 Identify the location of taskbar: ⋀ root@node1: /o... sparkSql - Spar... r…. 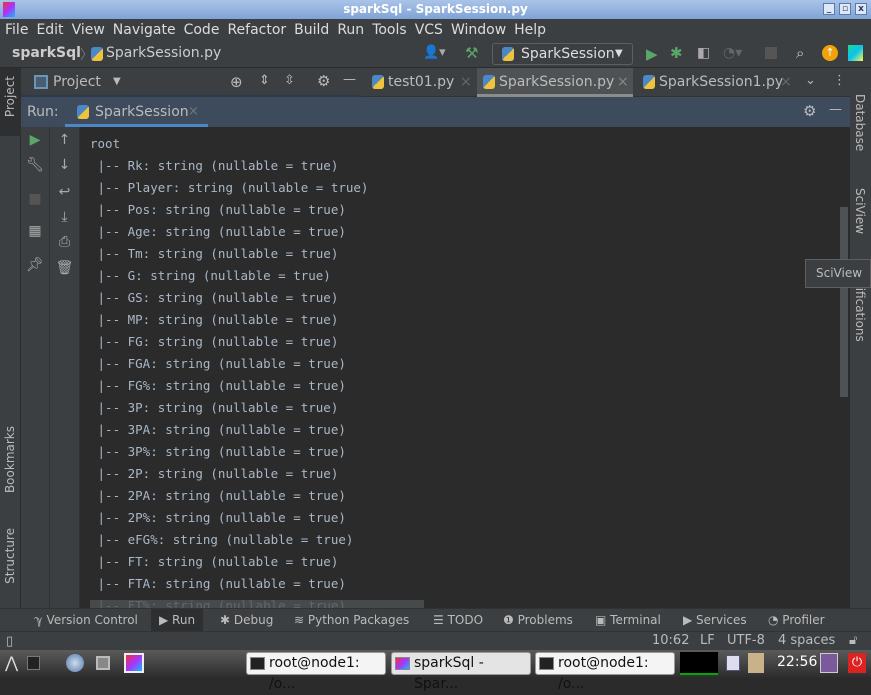
(435, 671).